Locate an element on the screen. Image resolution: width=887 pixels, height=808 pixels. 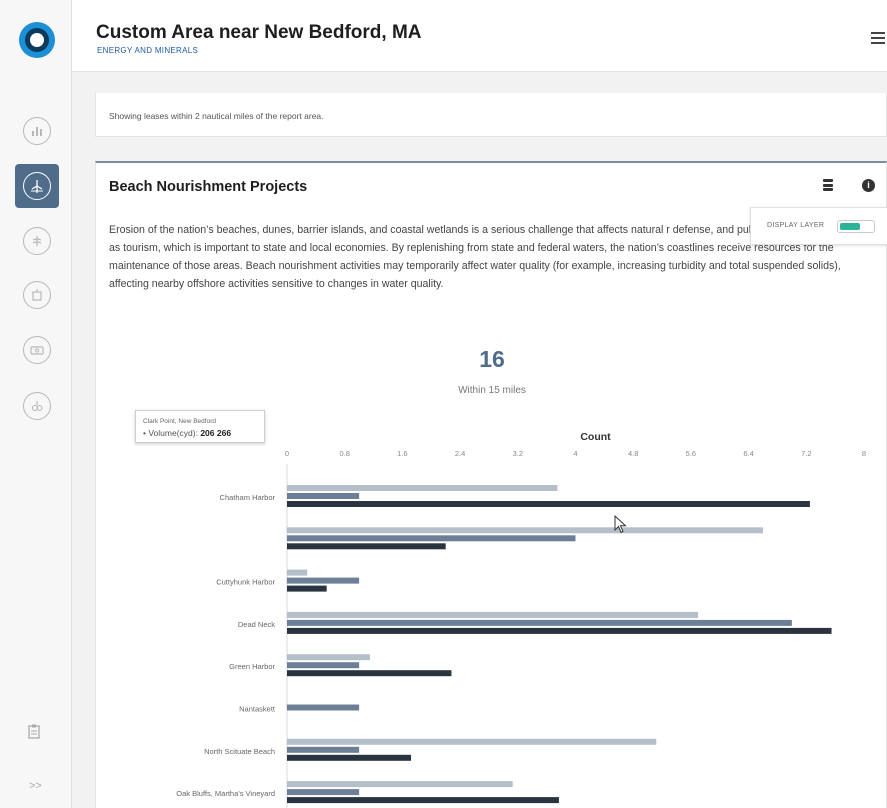
section-title: Beach Nourishment Projects is located at coordinates (208, 187).